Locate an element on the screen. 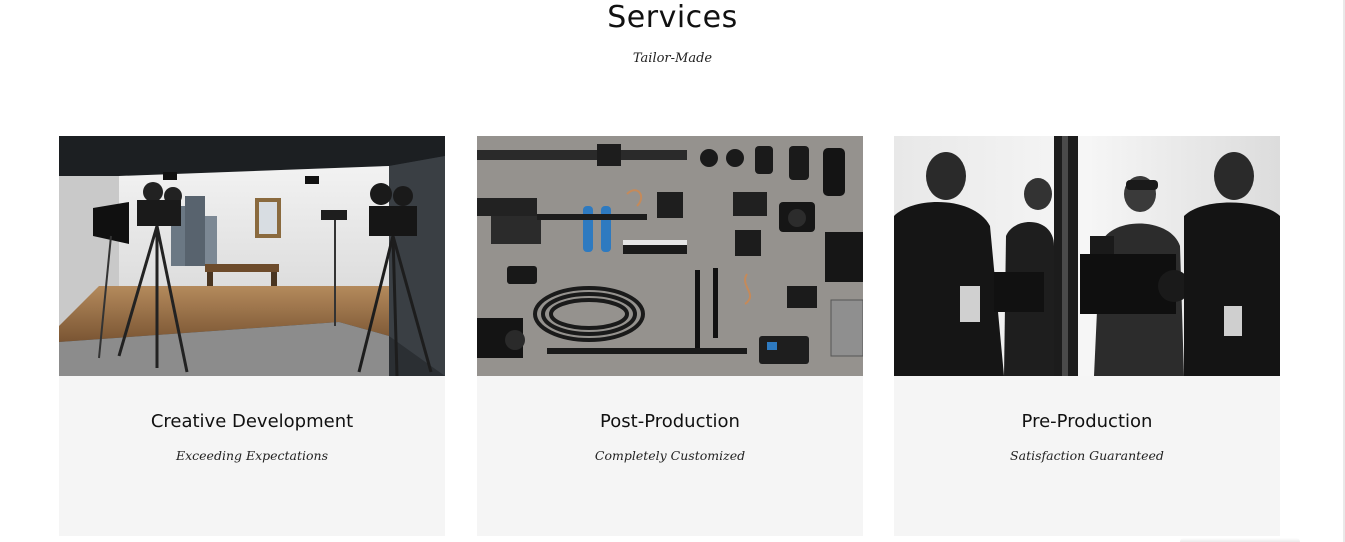  page-subtitle: Tailor-Made is located at coordinates (672, 58).